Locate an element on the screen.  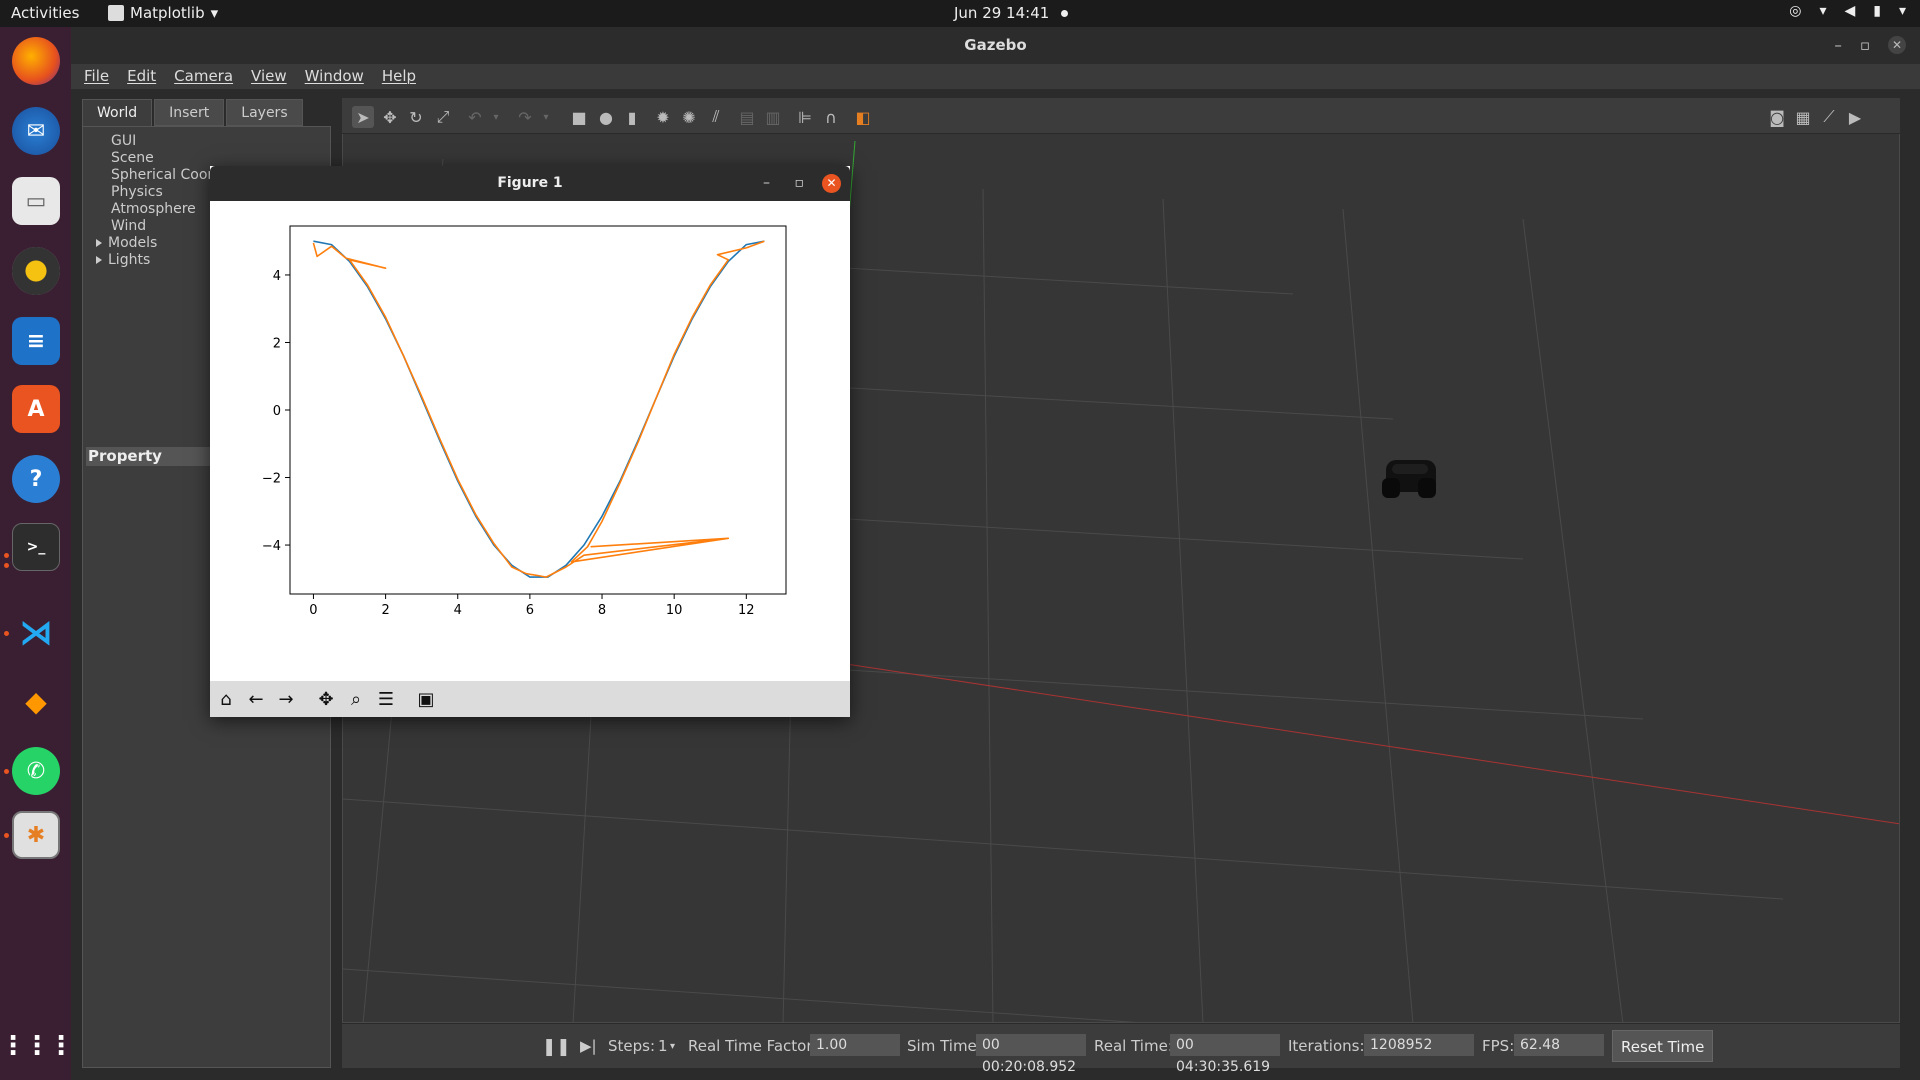
menu-file: File is located at coordinates (96, 76).